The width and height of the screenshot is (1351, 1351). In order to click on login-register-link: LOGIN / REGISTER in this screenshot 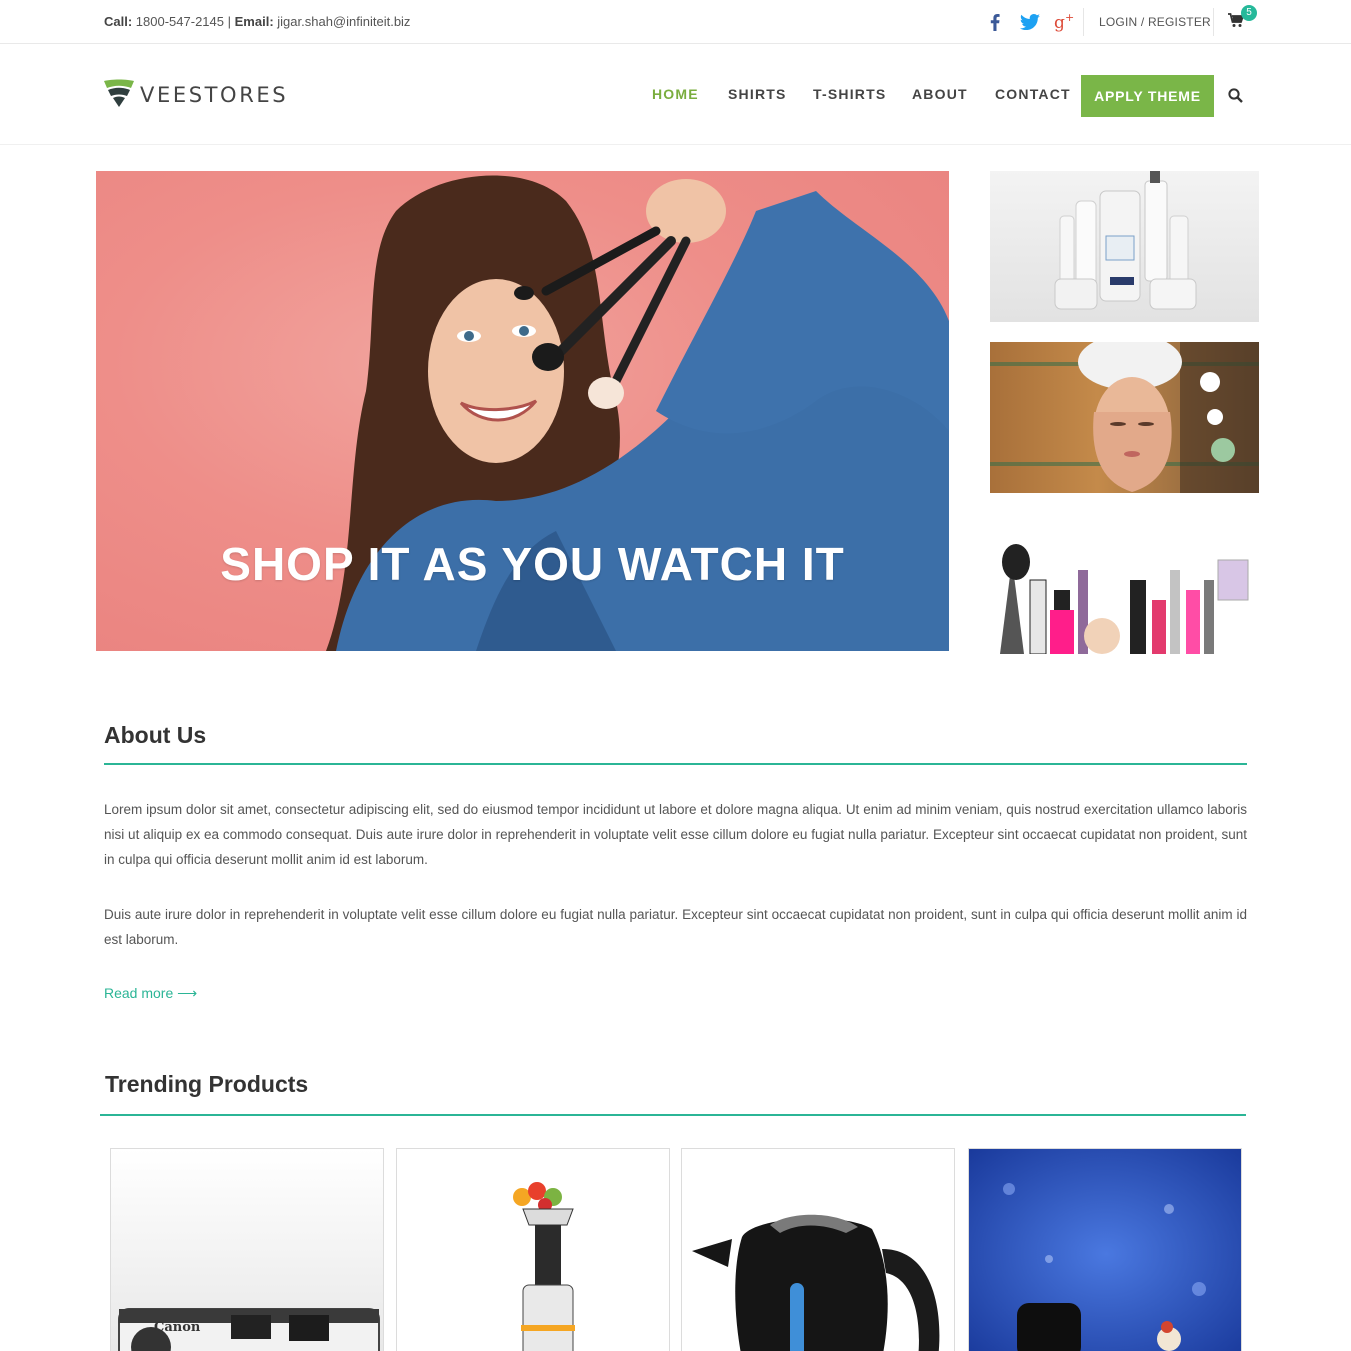, I will do `click(1155, 22)`.